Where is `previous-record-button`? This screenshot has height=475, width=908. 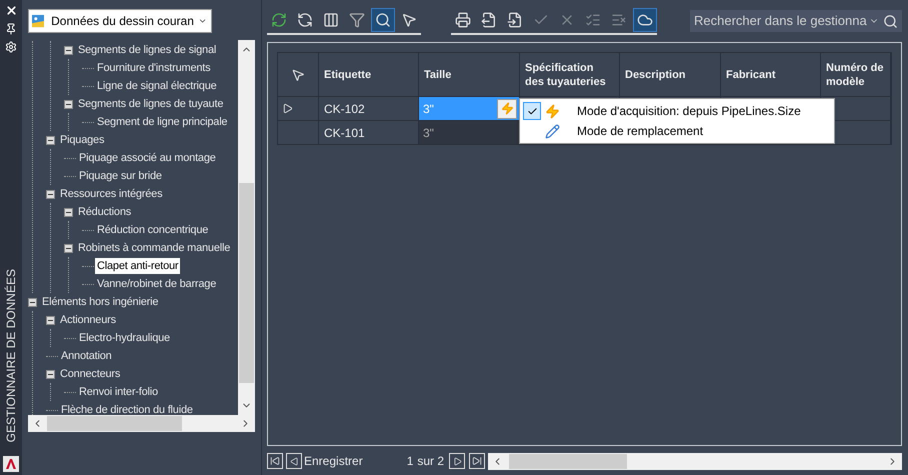 previous-record-button is located at coordinates (294, 461).